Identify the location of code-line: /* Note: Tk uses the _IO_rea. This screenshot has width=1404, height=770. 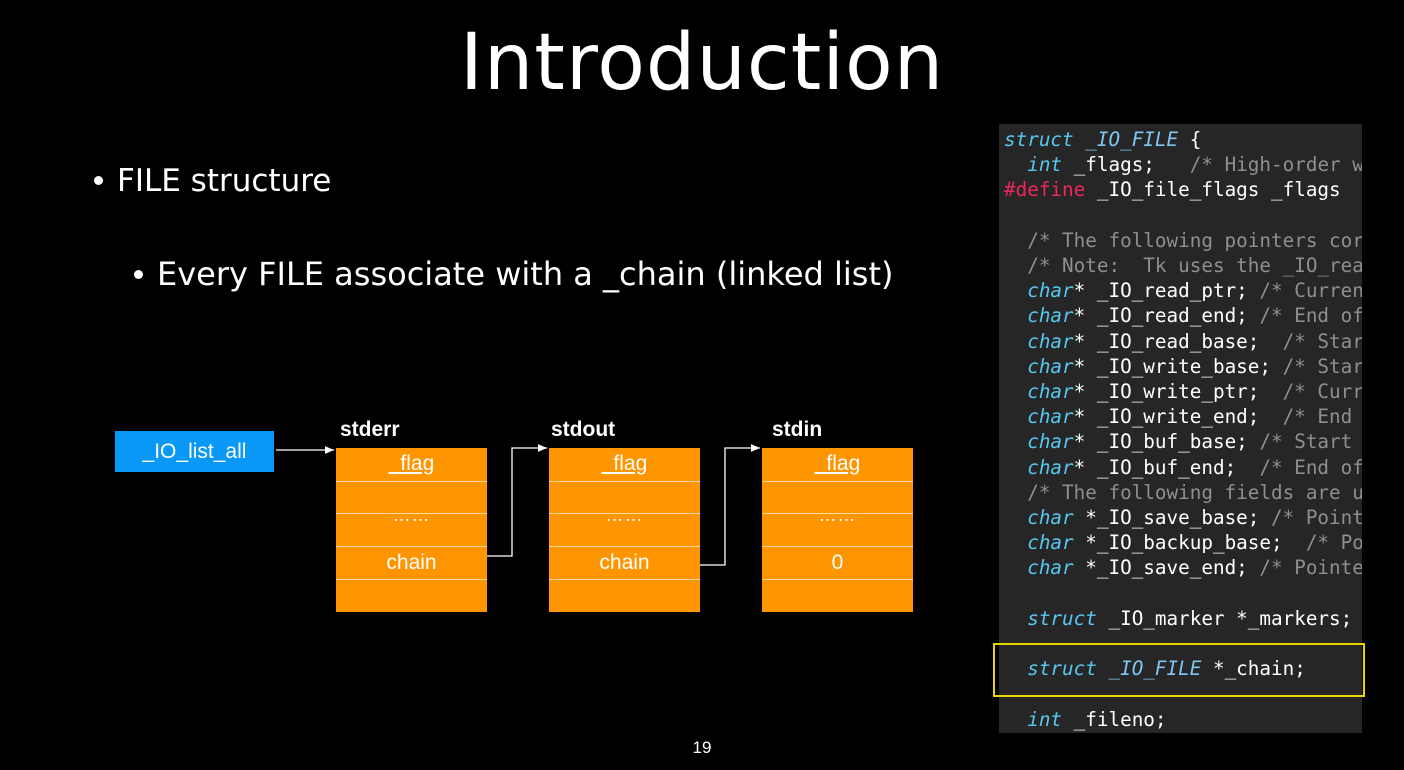
(1183, 265).